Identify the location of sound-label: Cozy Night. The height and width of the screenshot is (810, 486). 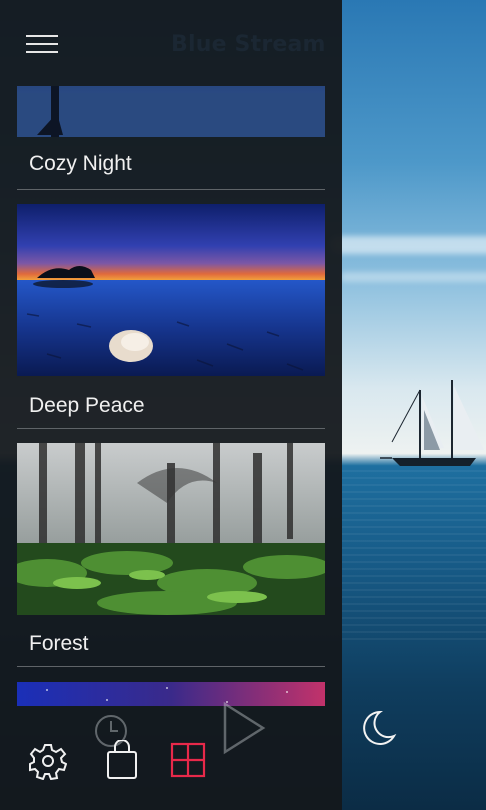
(80, 163).